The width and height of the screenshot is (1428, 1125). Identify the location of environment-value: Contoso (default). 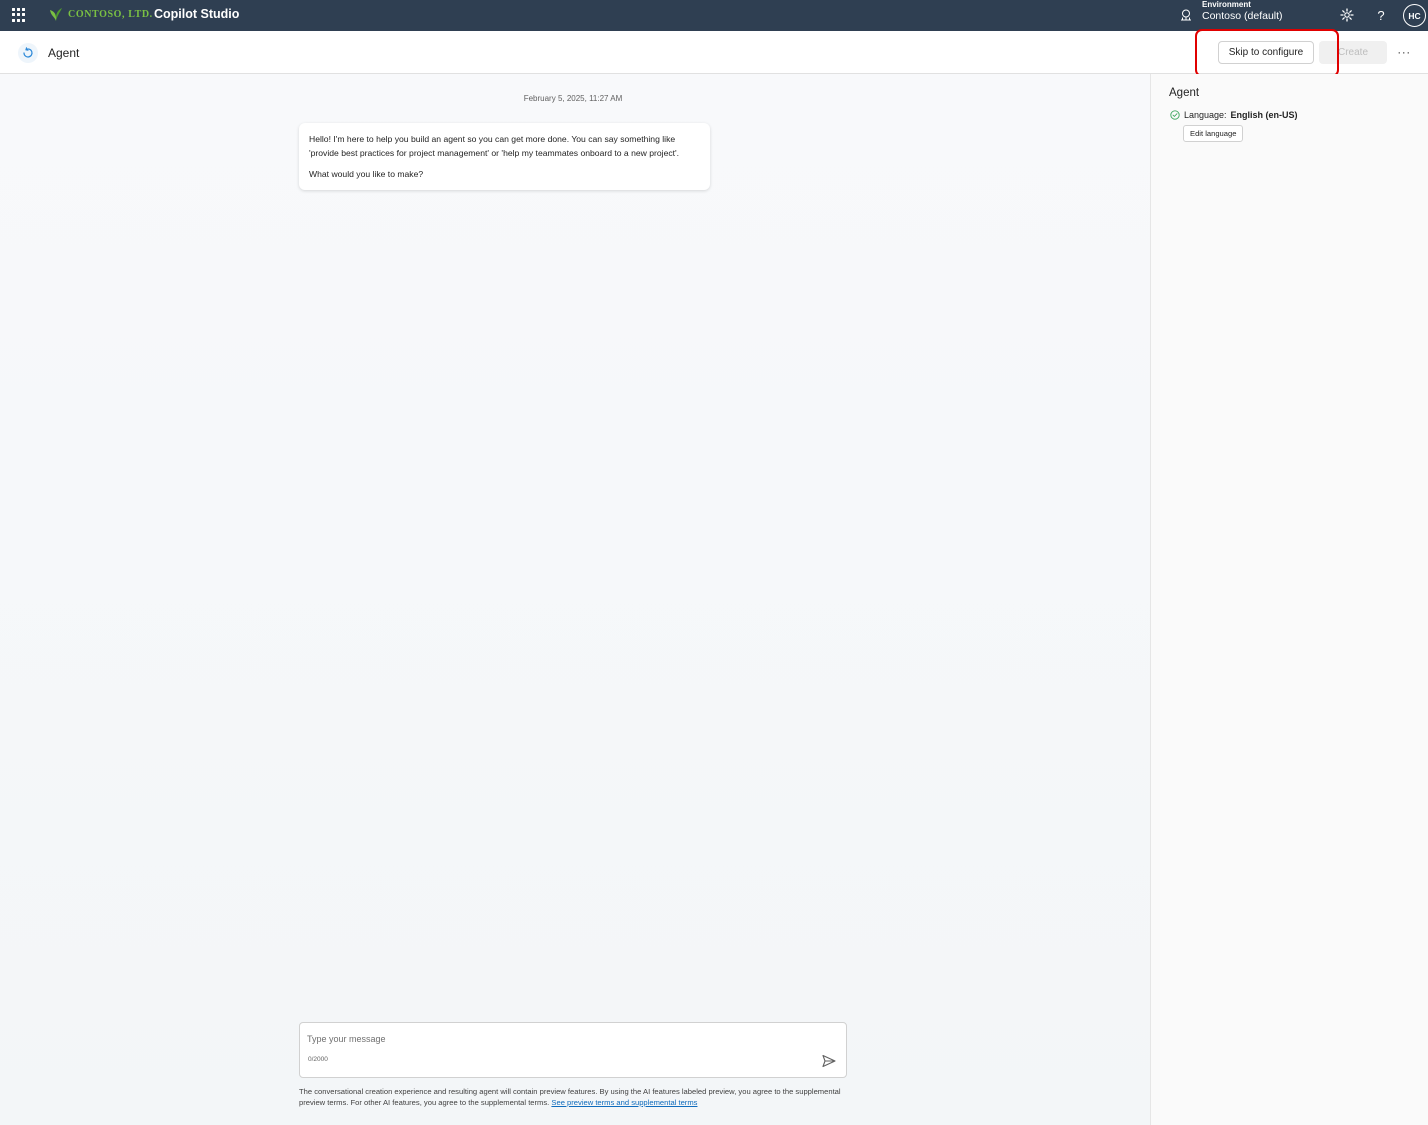
(1242, 16).